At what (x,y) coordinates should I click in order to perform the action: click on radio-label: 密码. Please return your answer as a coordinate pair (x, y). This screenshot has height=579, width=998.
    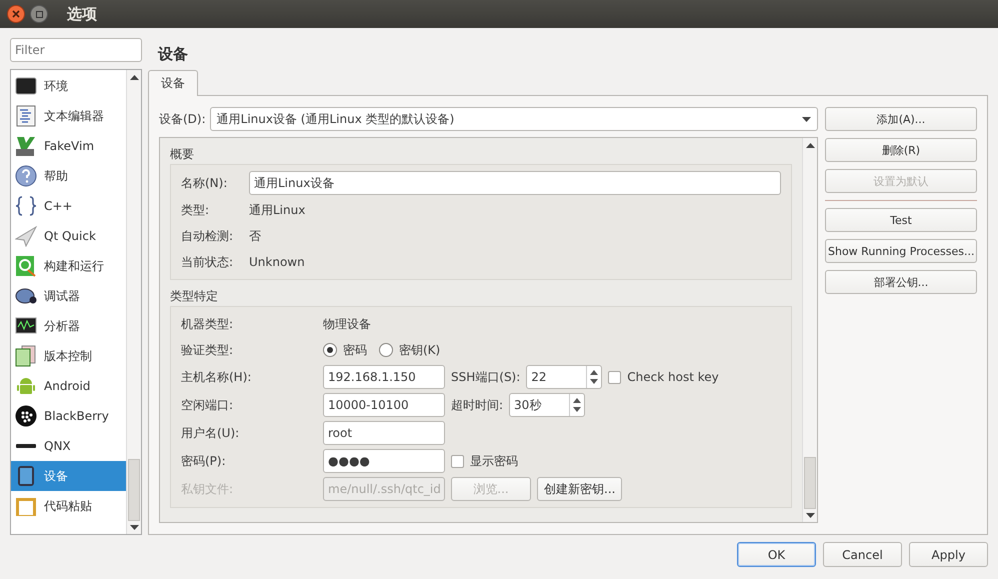
    Looking at the image, I should click on (355, 350).